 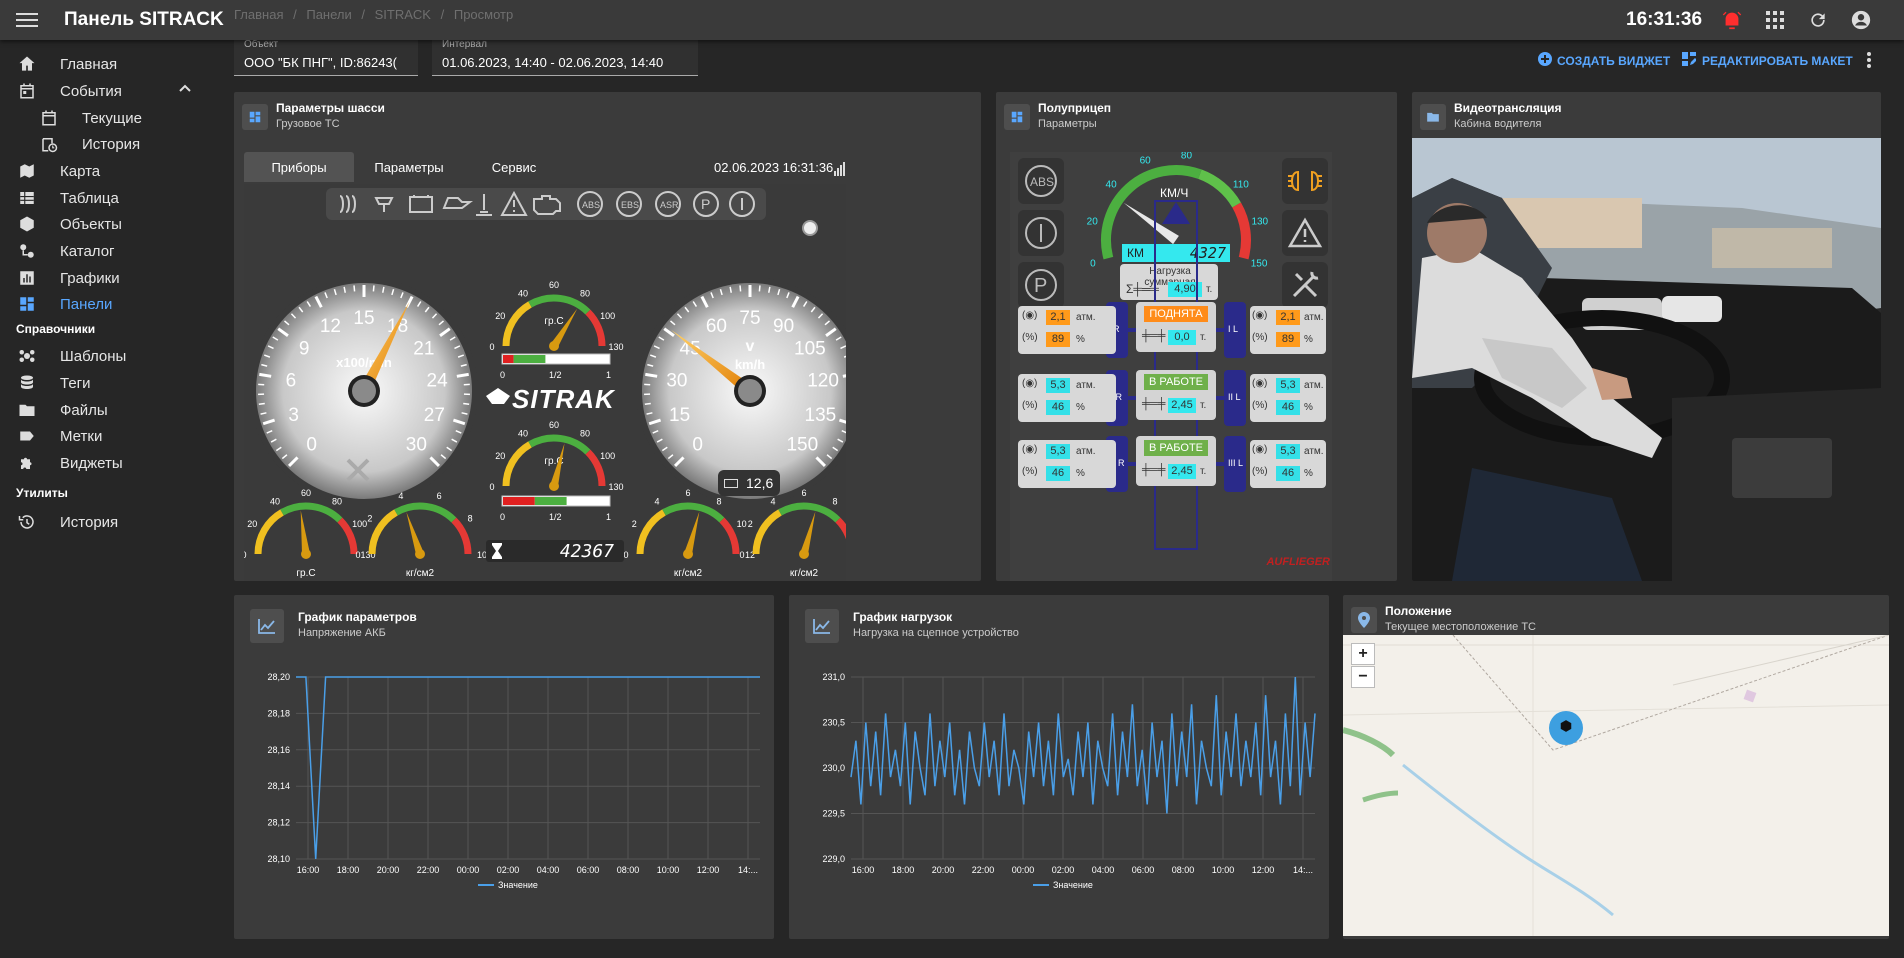 What do you see at coordinates (514, 167) in the screenshot?
I see `tab-service: Сервис` at bounding box center [514, 167].